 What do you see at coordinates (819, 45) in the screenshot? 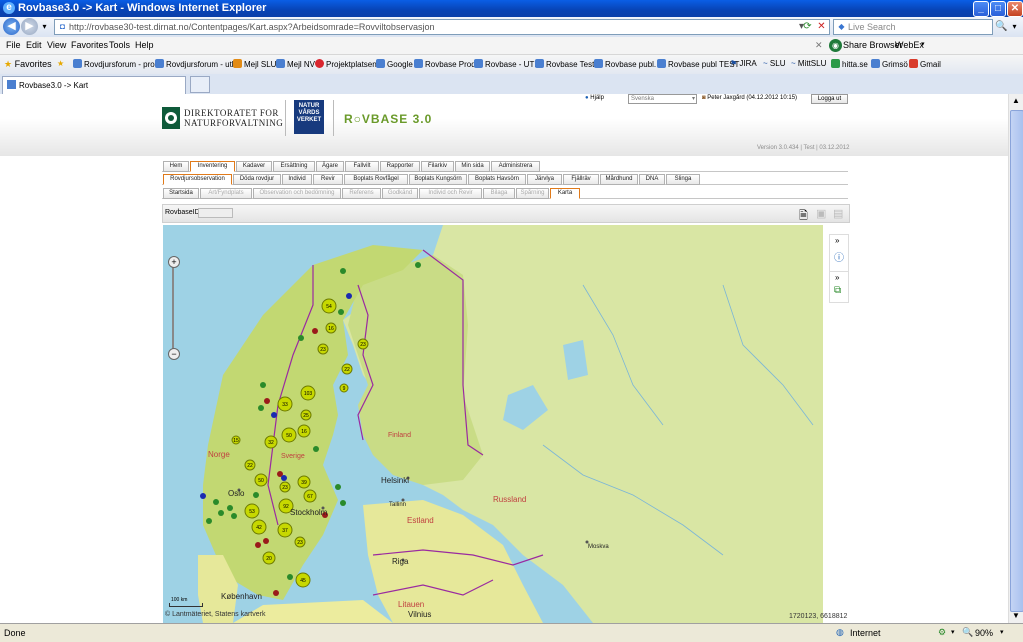
I see `menu-close-icon: ✕` at bounding box center [819, 45].